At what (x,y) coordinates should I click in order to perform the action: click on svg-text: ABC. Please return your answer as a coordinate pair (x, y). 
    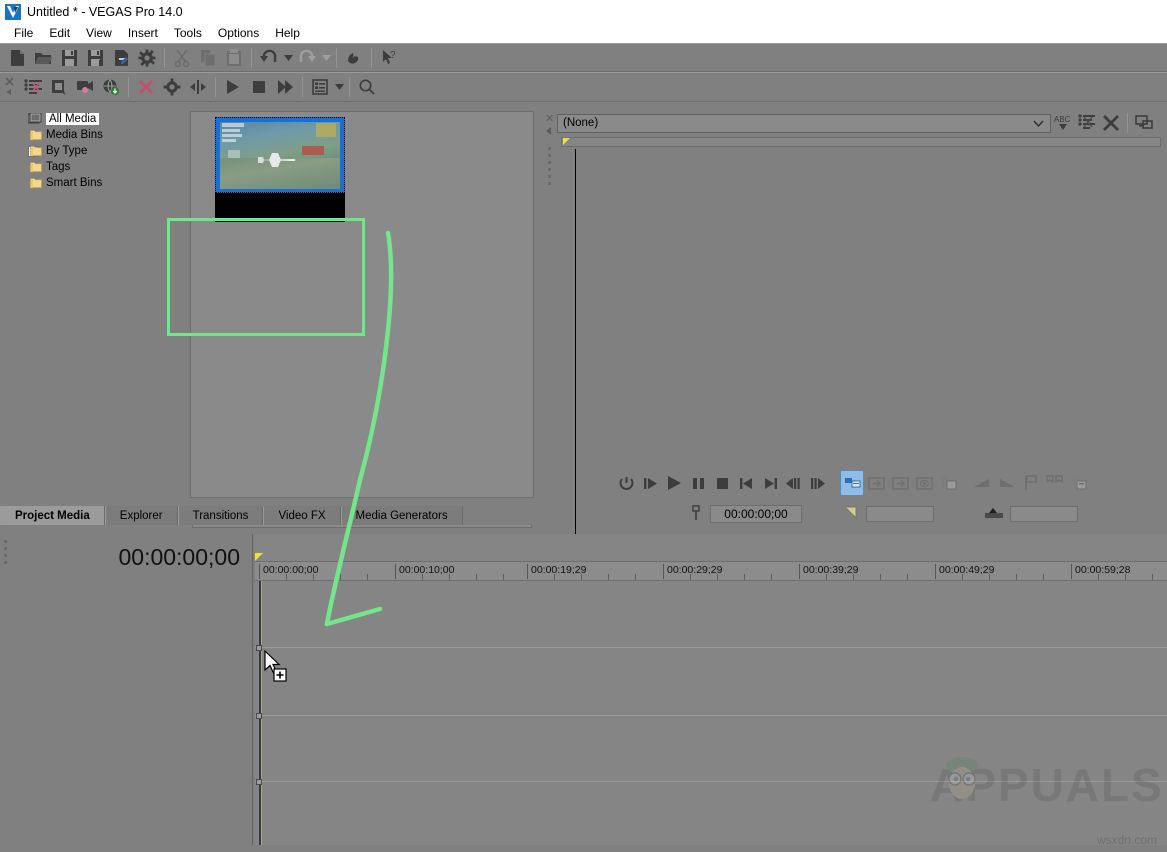
    Looking at the image, I should click on (1062, 119).